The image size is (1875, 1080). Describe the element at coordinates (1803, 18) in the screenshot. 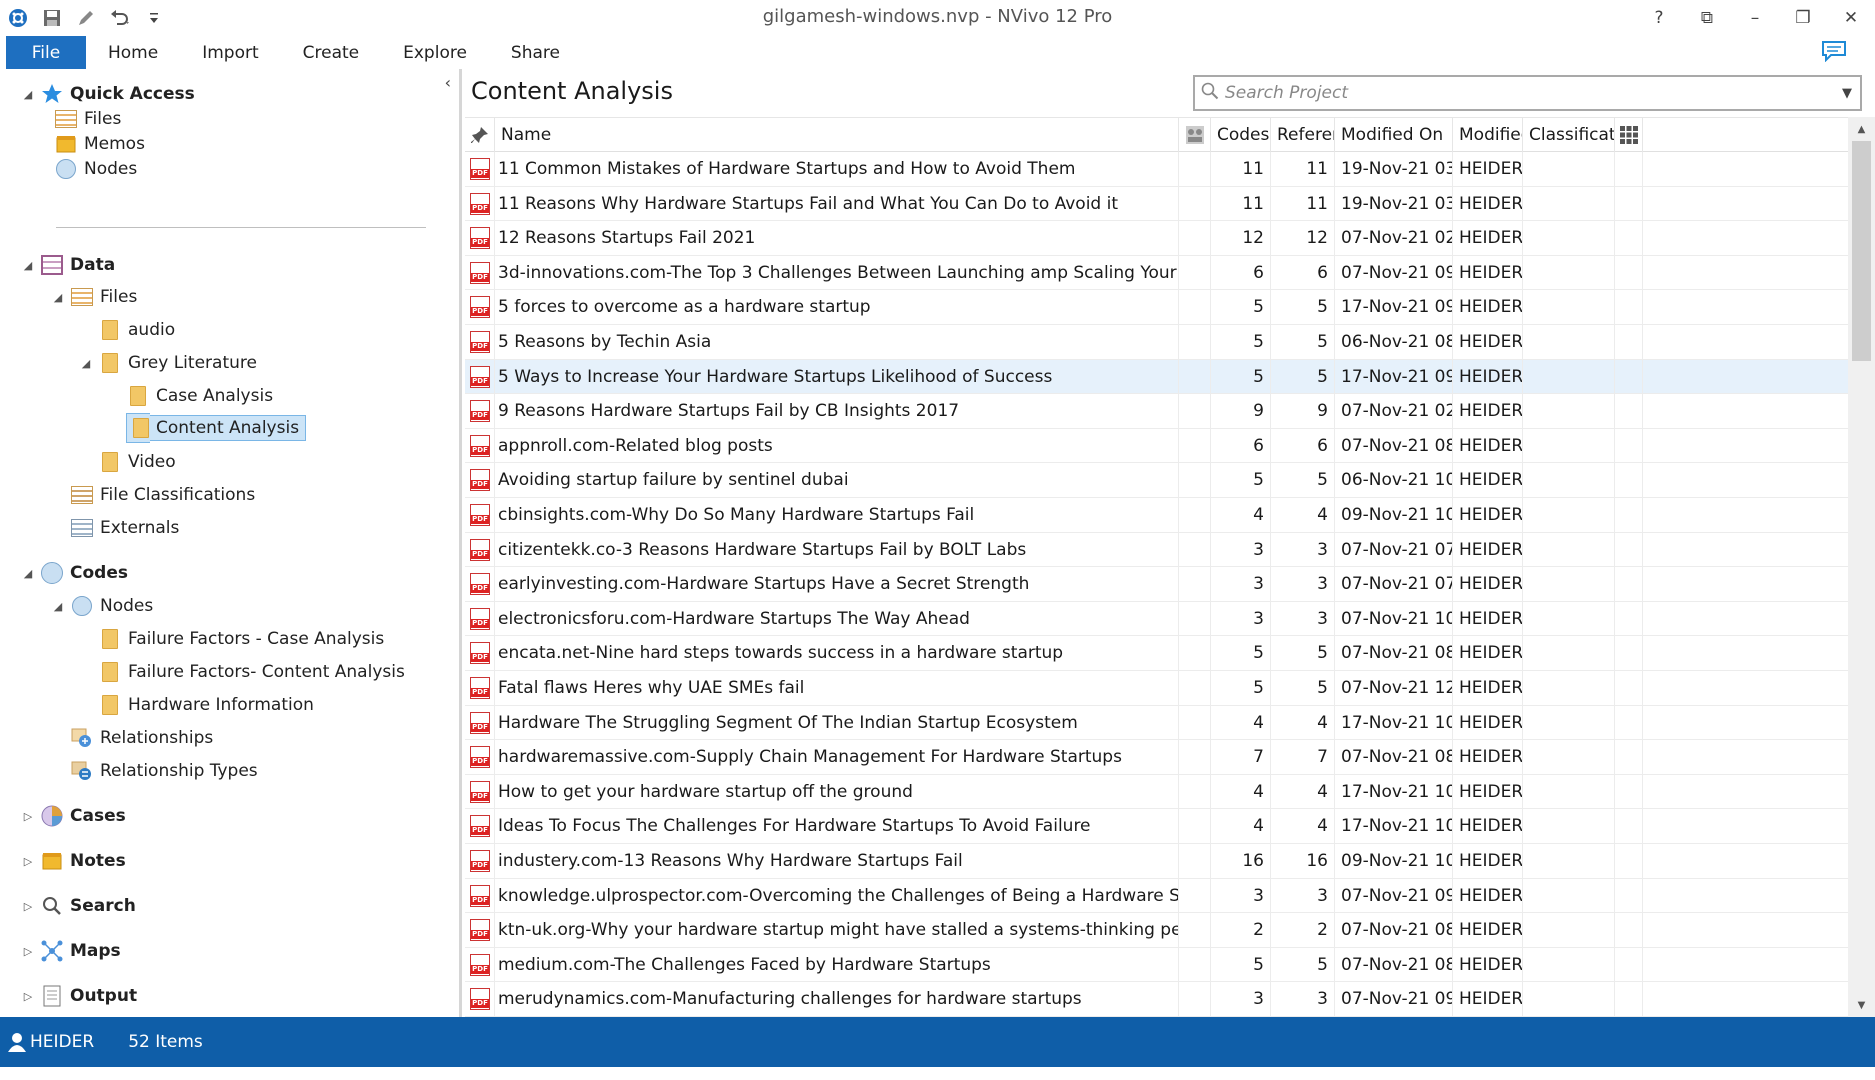

I see `restore-button: ❐` at that location.